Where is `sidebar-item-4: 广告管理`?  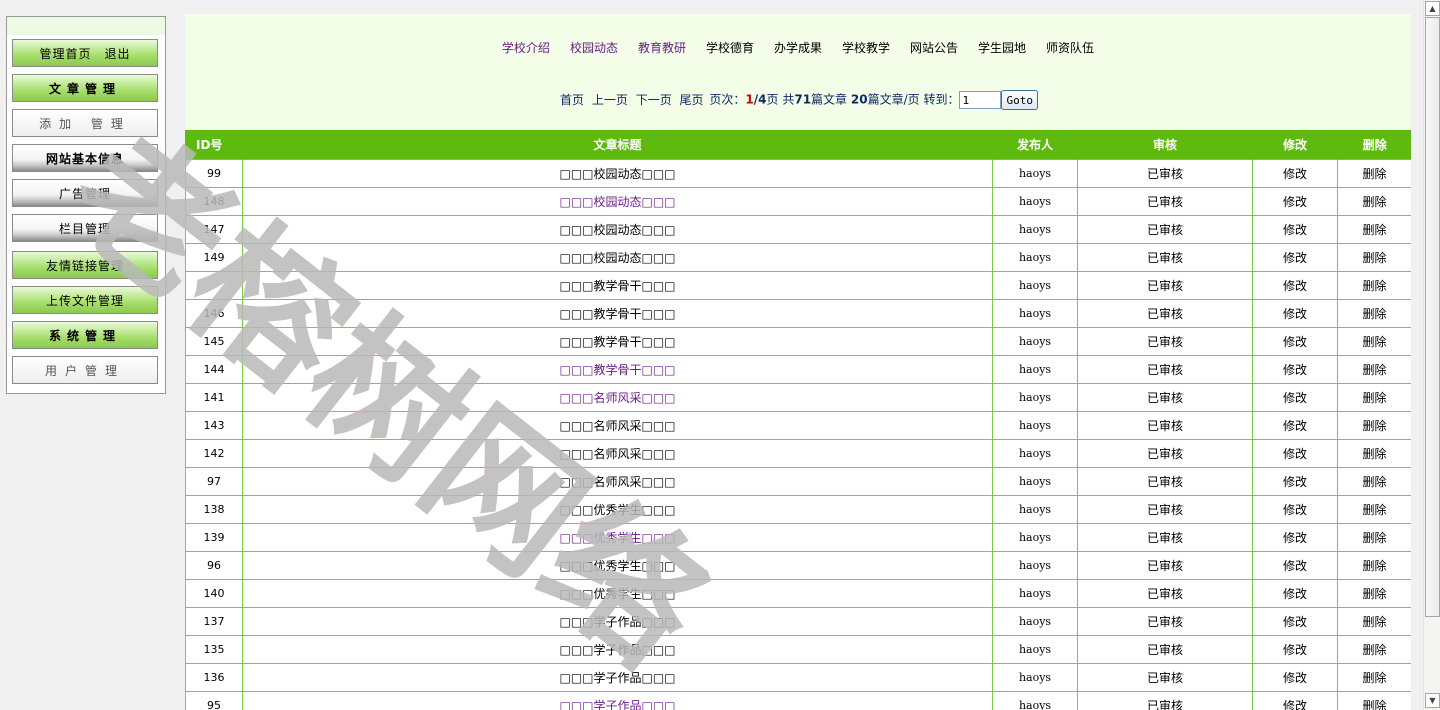
sidebar-item-4: 广告管理 is located at coordinates (85, 193).